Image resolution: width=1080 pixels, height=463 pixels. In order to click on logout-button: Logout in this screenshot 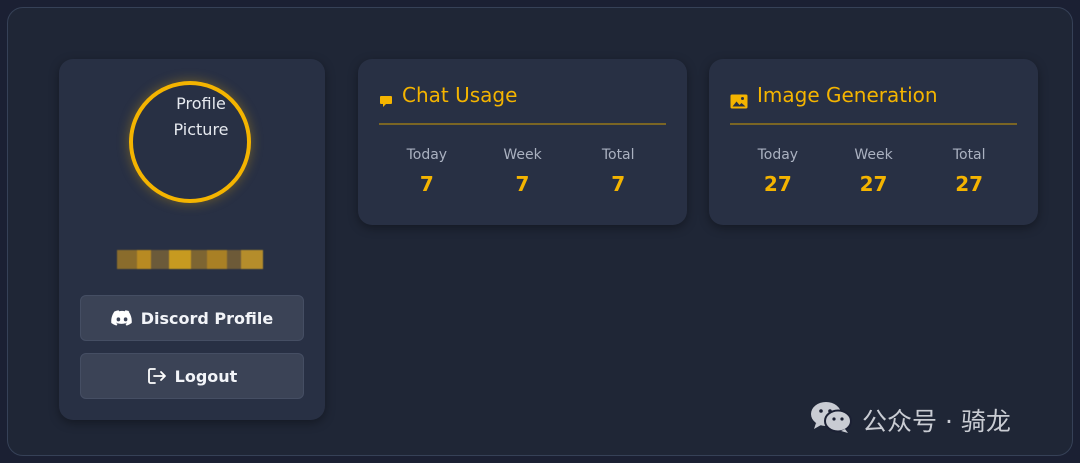, I will do `click(192, 376)`.